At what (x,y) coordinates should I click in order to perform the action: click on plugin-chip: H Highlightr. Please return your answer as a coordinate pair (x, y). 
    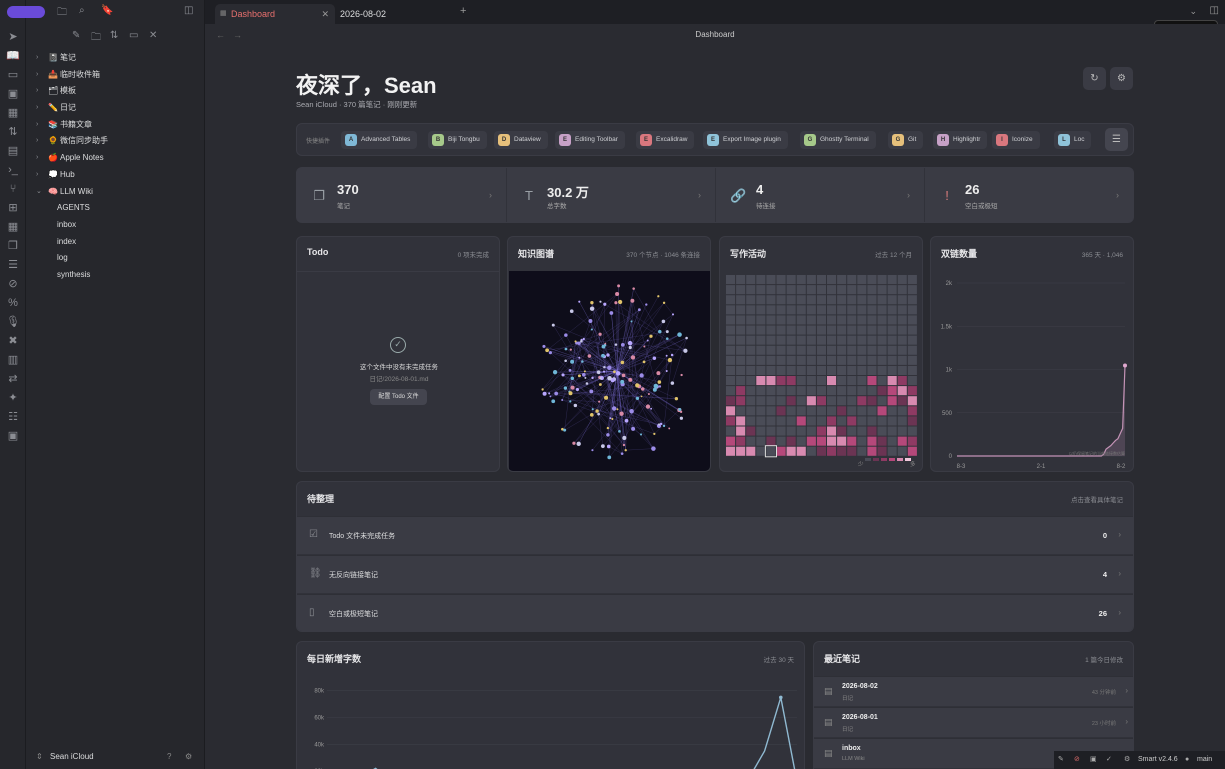
    Looking at the image, I should click on (960, 140).